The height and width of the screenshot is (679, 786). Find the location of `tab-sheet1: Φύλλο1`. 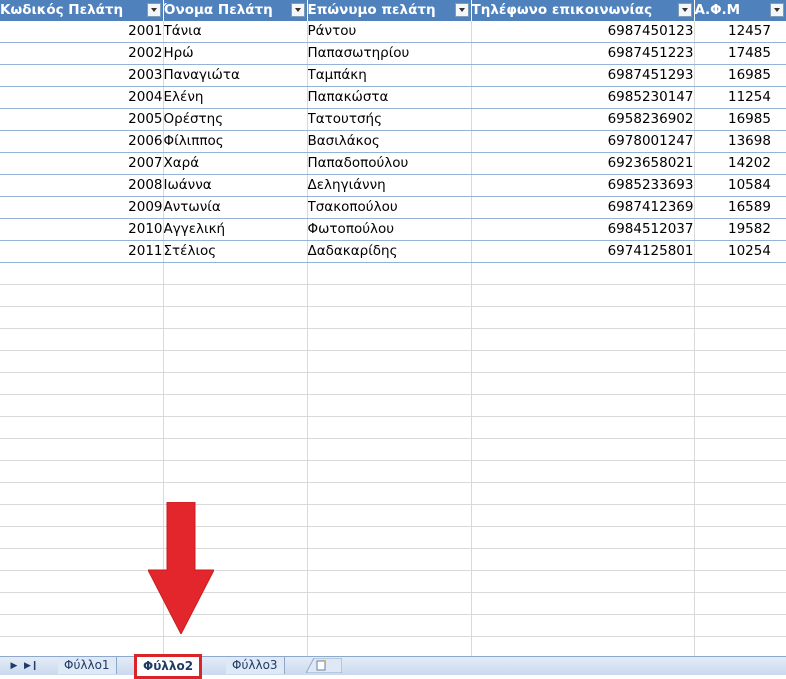

tab-sheet1: Φύλλο1 is located at coordinates (87, 665).